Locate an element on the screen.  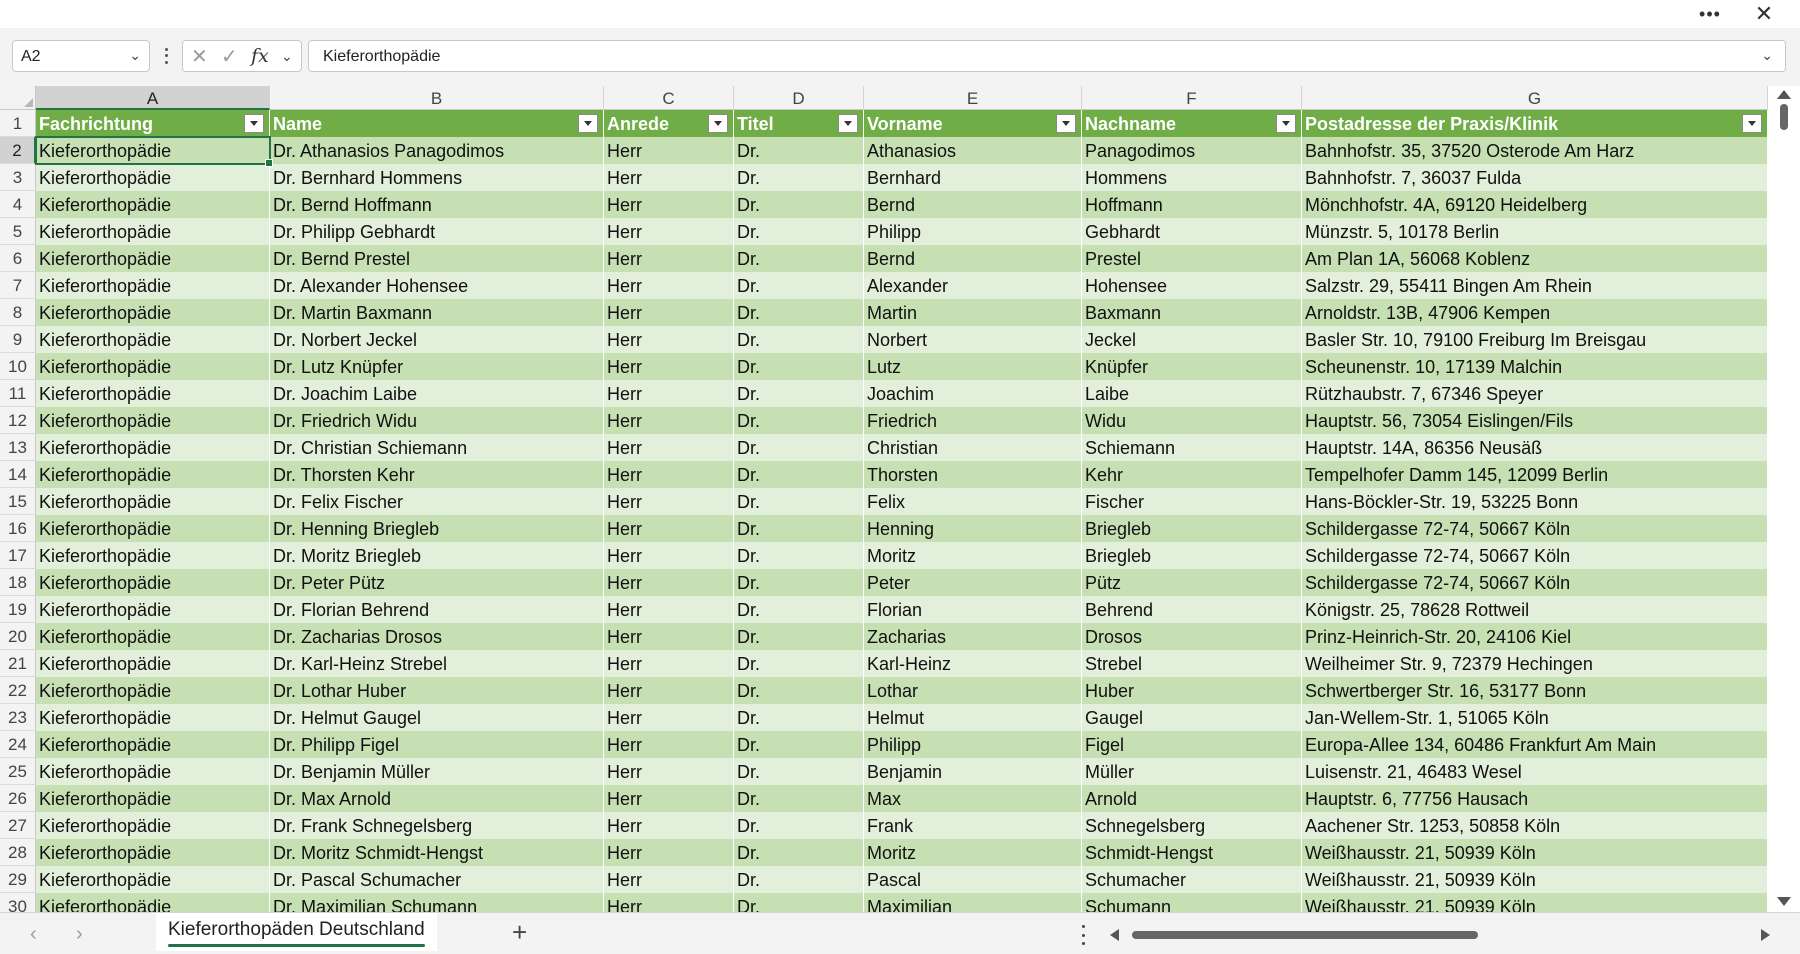
table-cell: Dr. Joachim Laibe is located at coordinates (437, 393).